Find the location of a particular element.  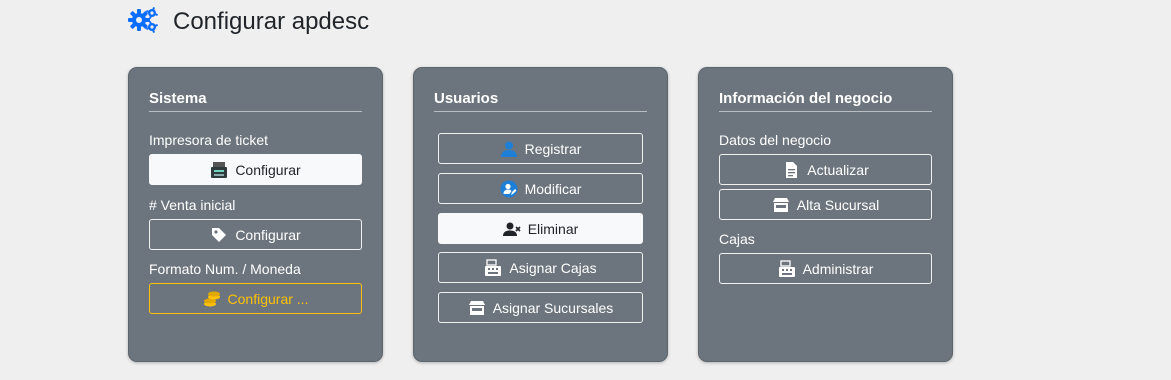

update-business-label: Actualizar is located at coordinates (838, 169).